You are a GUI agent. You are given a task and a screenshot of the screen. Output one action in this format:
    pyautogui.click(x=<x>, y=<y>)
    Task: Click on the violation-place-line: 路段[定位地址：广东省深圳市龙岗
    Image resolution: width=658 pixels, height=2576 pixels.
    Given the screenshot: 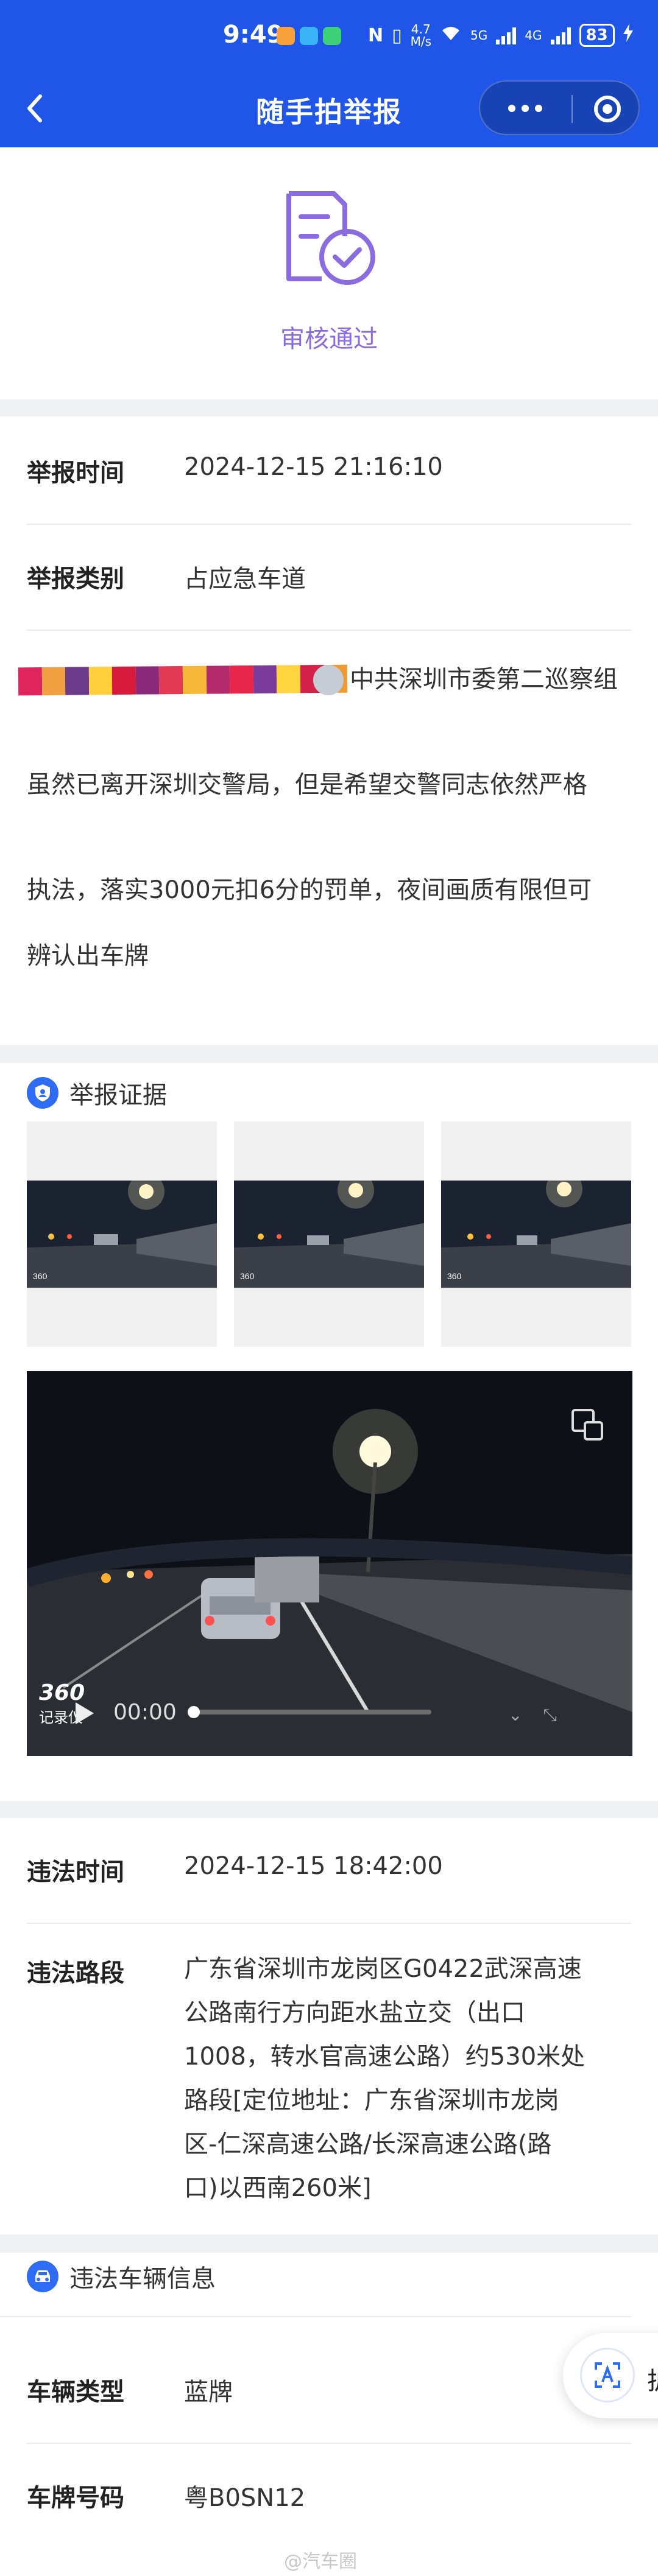 What is the action you would take?
    pyautogui.click(x=371, y=2100)
    